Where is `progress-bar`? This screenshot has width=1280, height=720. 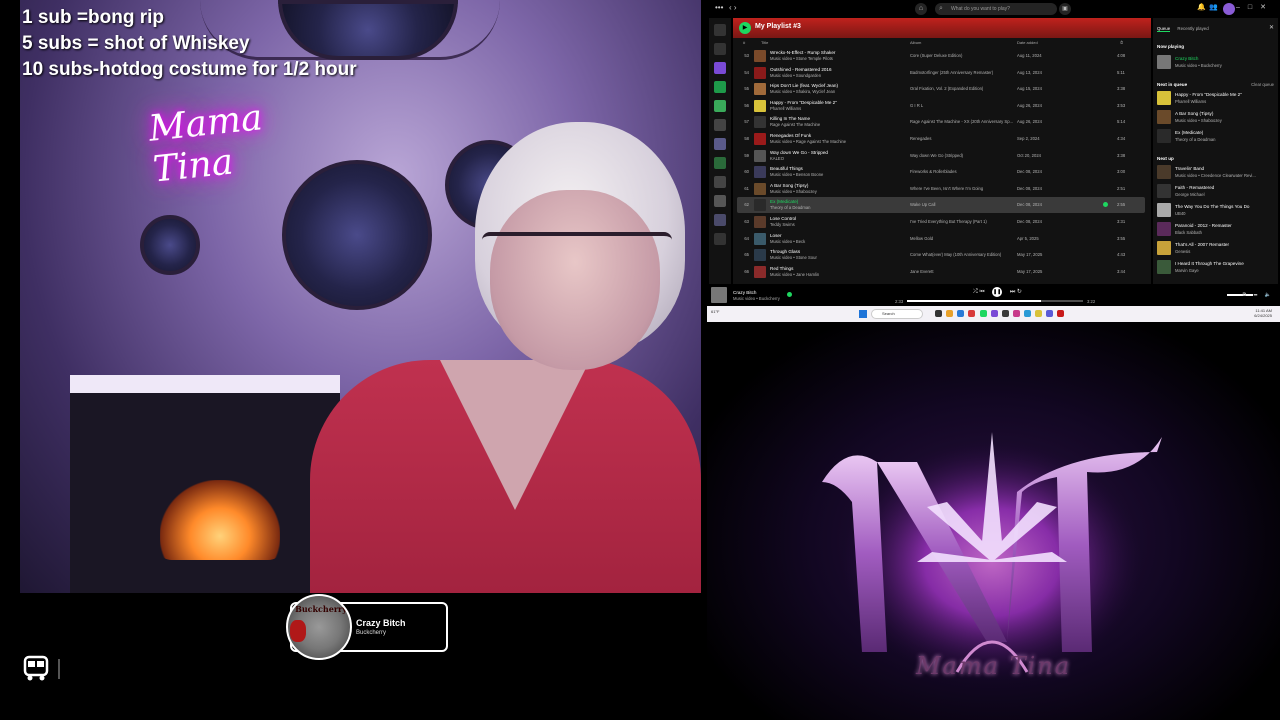 progress-bar is located at coordinates (995, 301).